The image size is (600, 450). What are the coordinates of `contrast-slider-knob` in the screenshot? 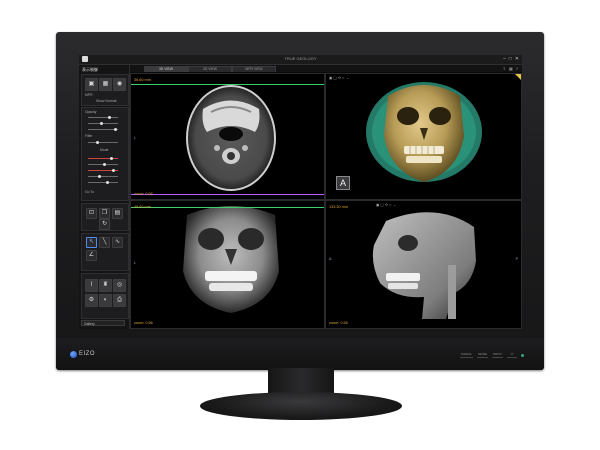 It's located at (115, 129).